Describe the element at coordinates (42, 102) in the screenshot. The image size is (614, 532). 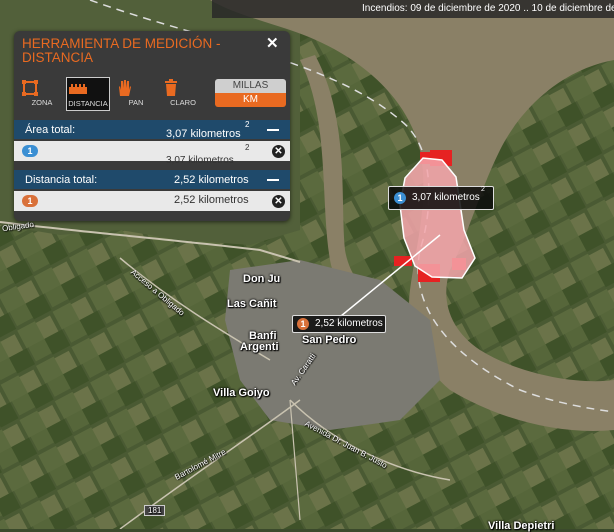
I see `zone-tool-label: ZONA` at that location.